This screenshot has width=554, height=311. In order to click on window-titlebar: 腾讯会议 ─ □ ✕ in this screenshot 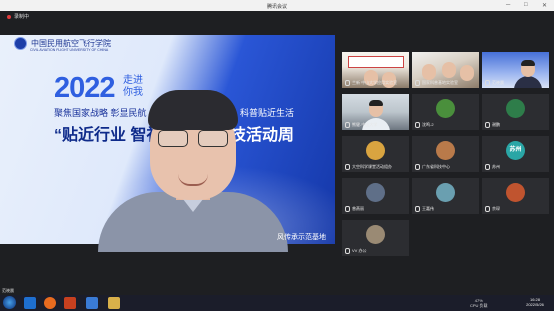, I will do `click(277, 5)`.